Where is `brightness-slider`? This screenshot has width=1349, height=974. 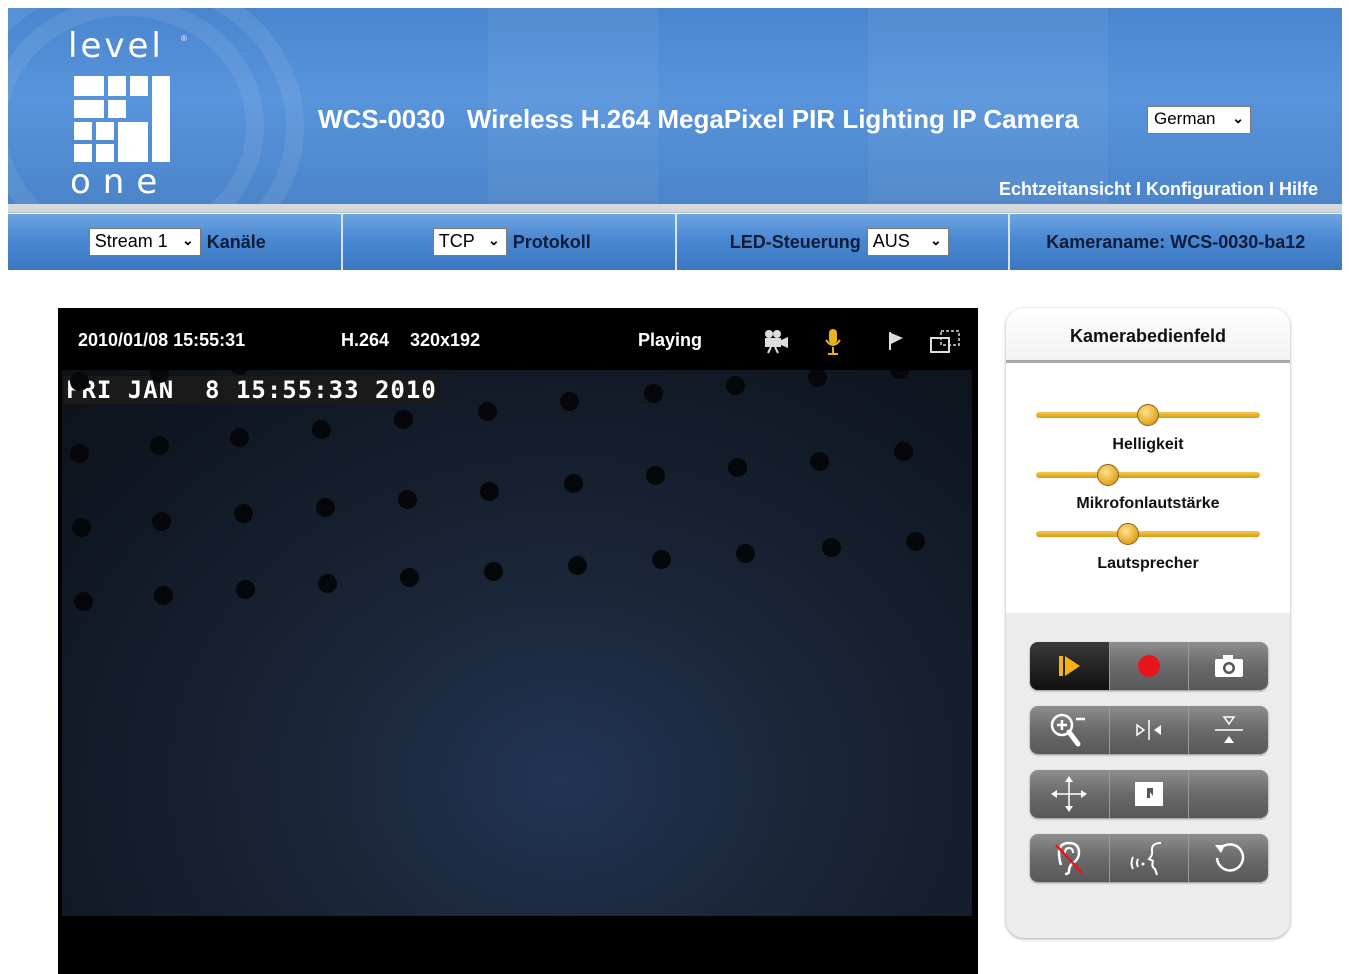 brightness-slider is located at coordinates (1148, 415).